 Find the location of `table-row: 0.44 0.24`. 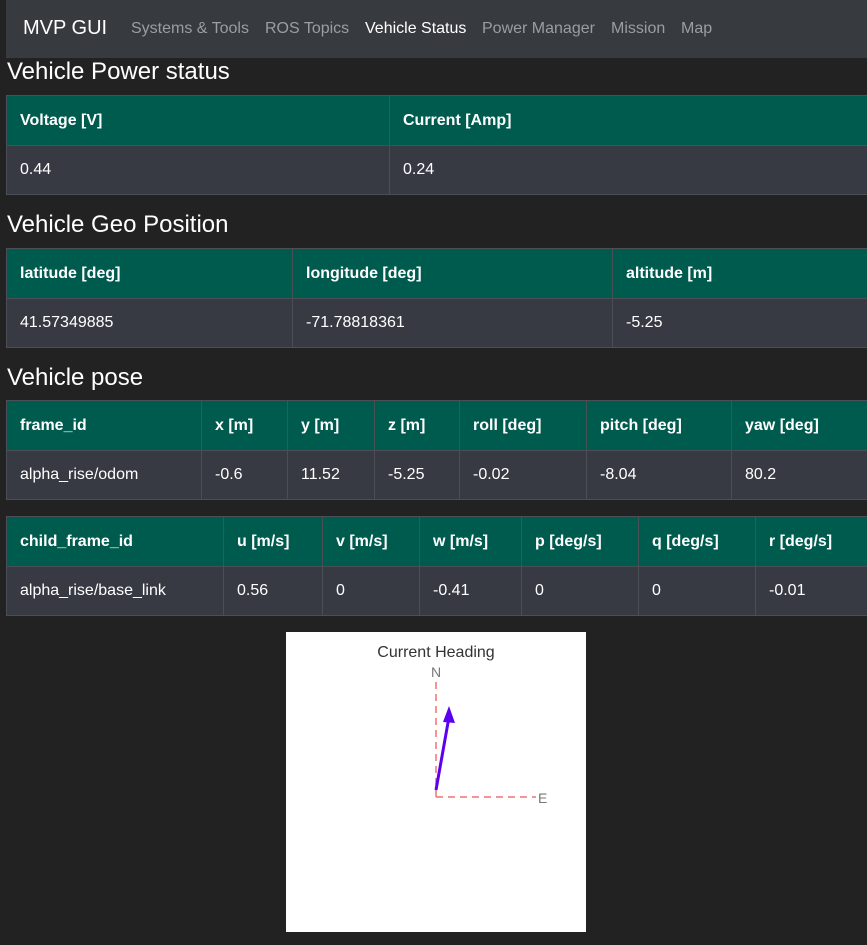

table-row: 0.44 0.24 is located at coordinates (436, 170).